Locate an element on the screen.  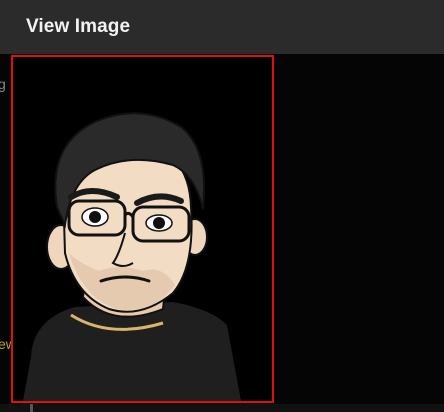
background-text-fragment: g is located at coordinates (3, 84).